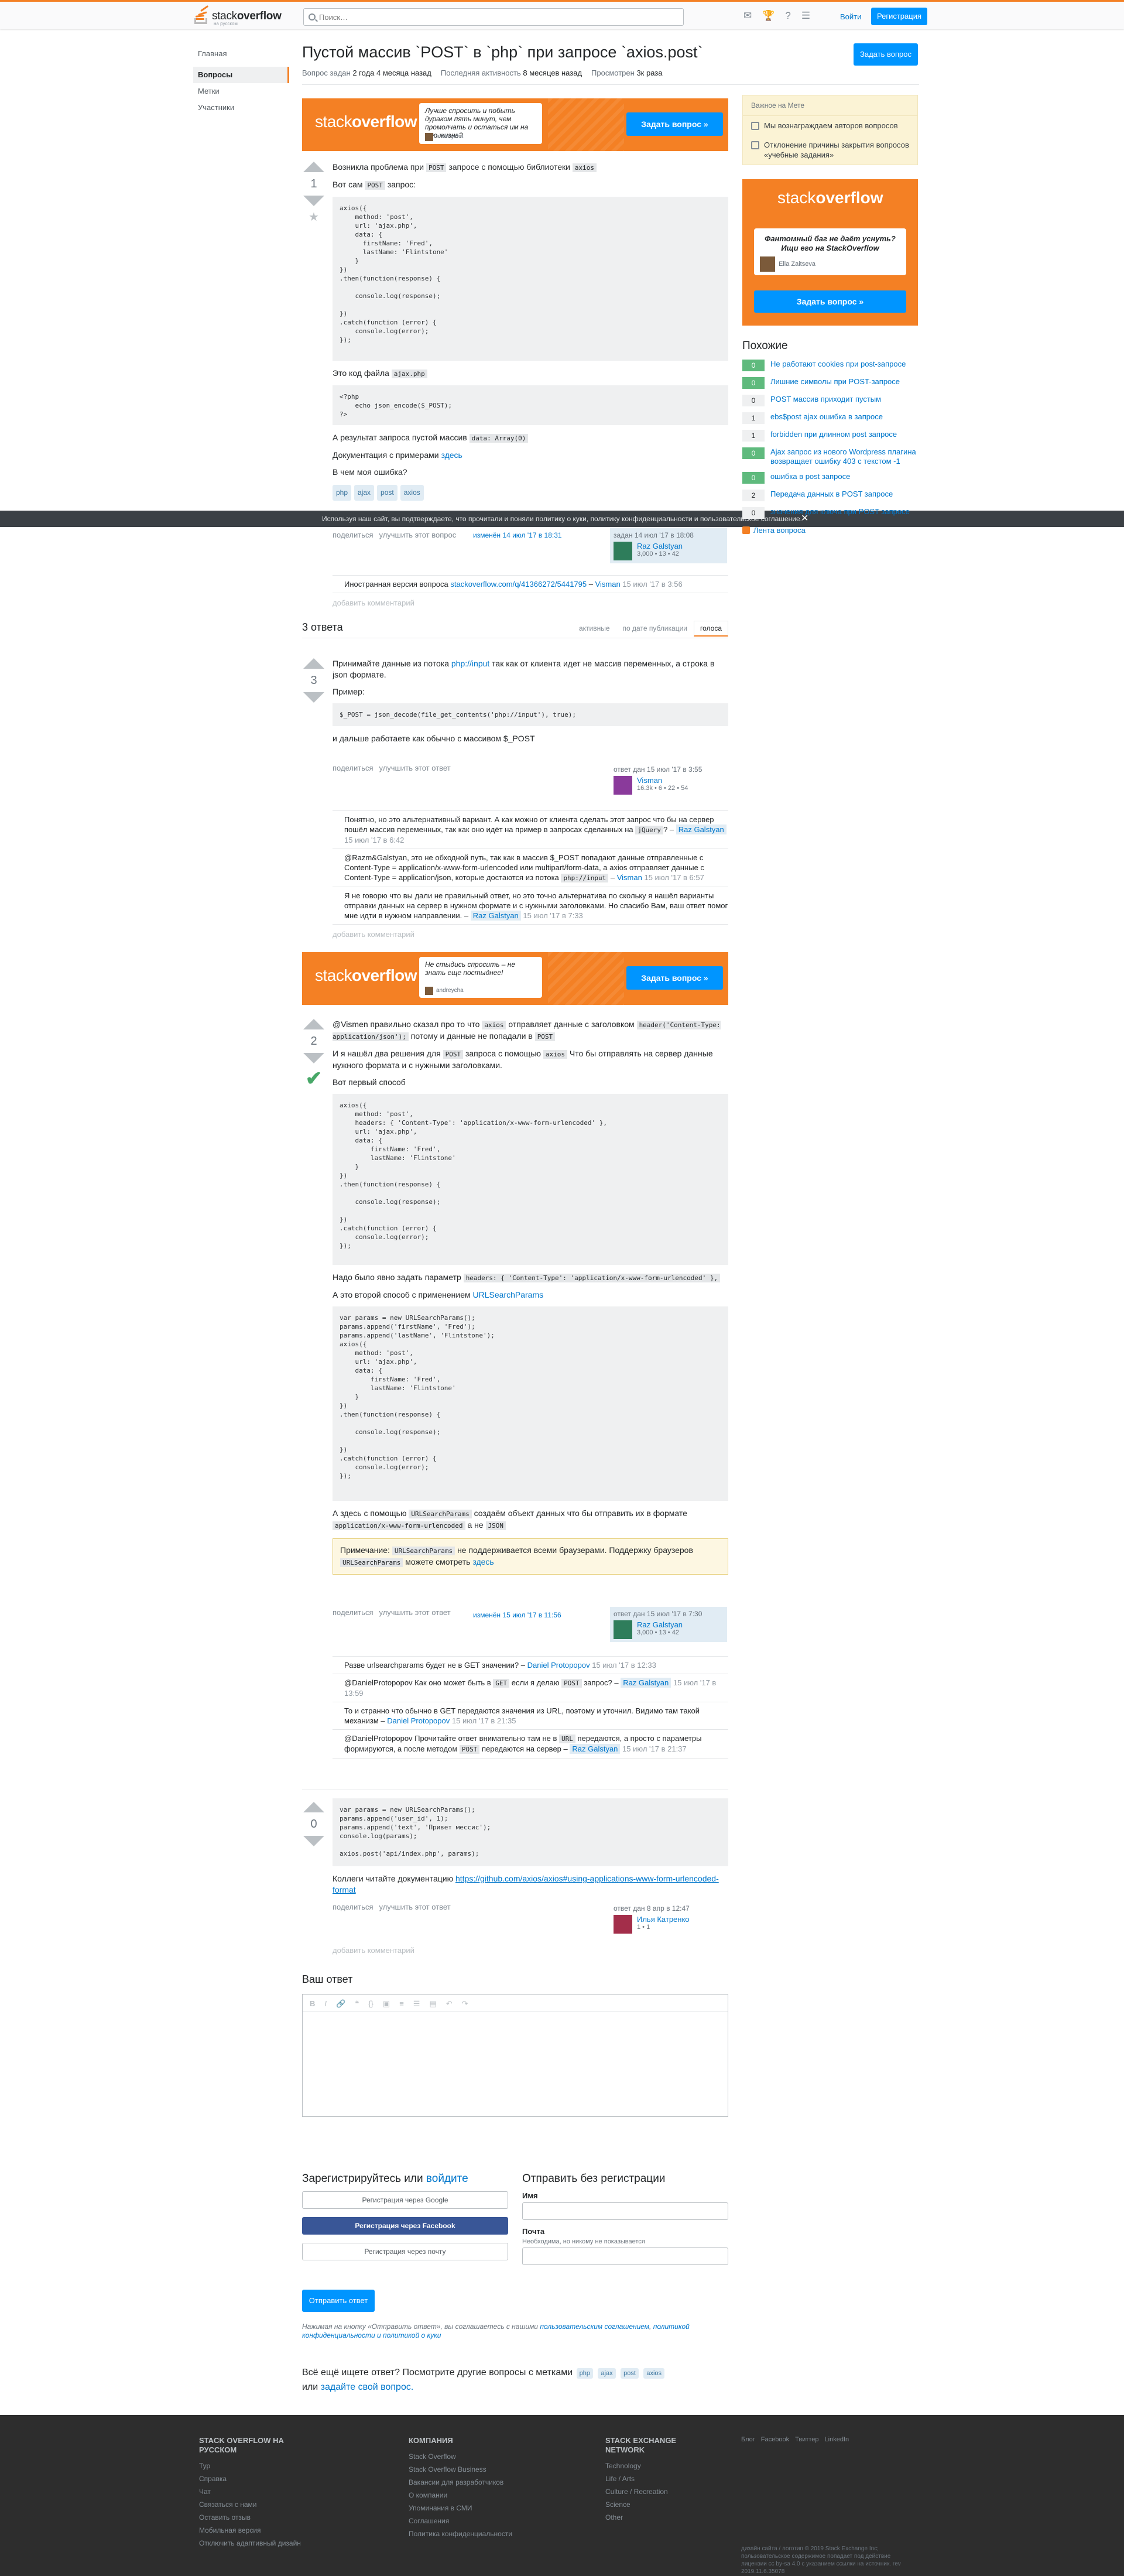  What do you see at coordinates (405, 2200) in the screenshot?
I see `google-signup-button: Регистрация через Google` at bounding box center [405, 2200].